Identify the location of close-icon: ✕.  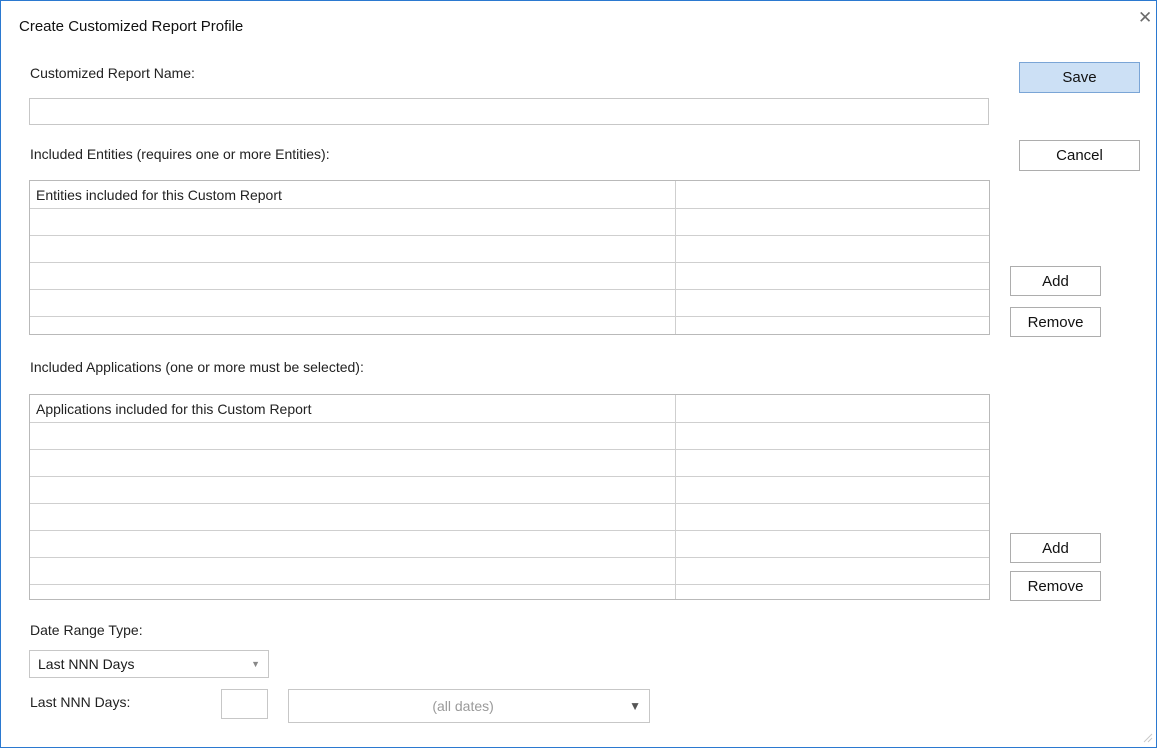
(1145, 18).